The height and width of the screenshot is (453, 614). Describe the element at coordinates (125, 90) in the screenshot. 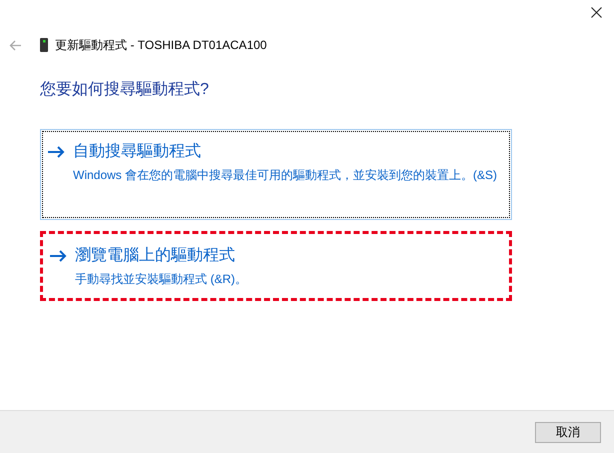

I see `dialog-heading: 您要如何搜尋驅動程式?` at that location.